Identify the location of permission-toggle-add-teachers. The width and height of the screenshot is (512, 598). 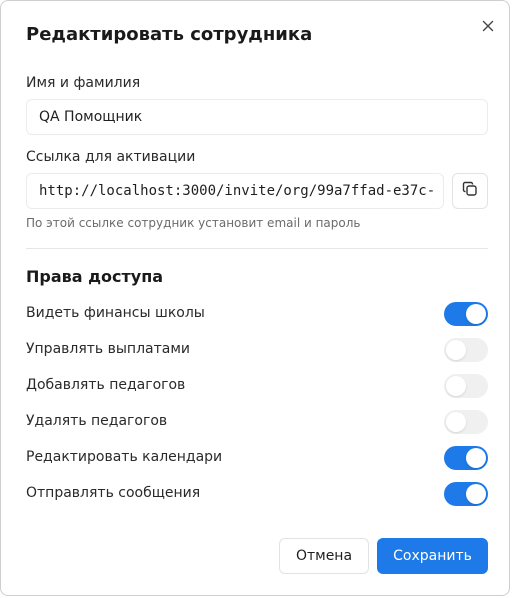
(466, 386).